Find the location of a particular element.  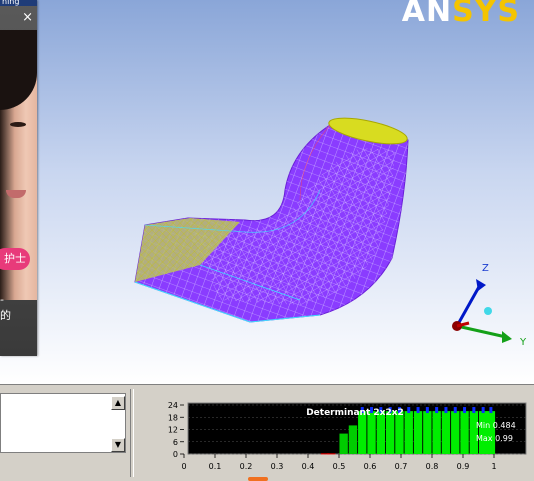

x-tick-label: 0.7 is located at coordinates (401, 466).